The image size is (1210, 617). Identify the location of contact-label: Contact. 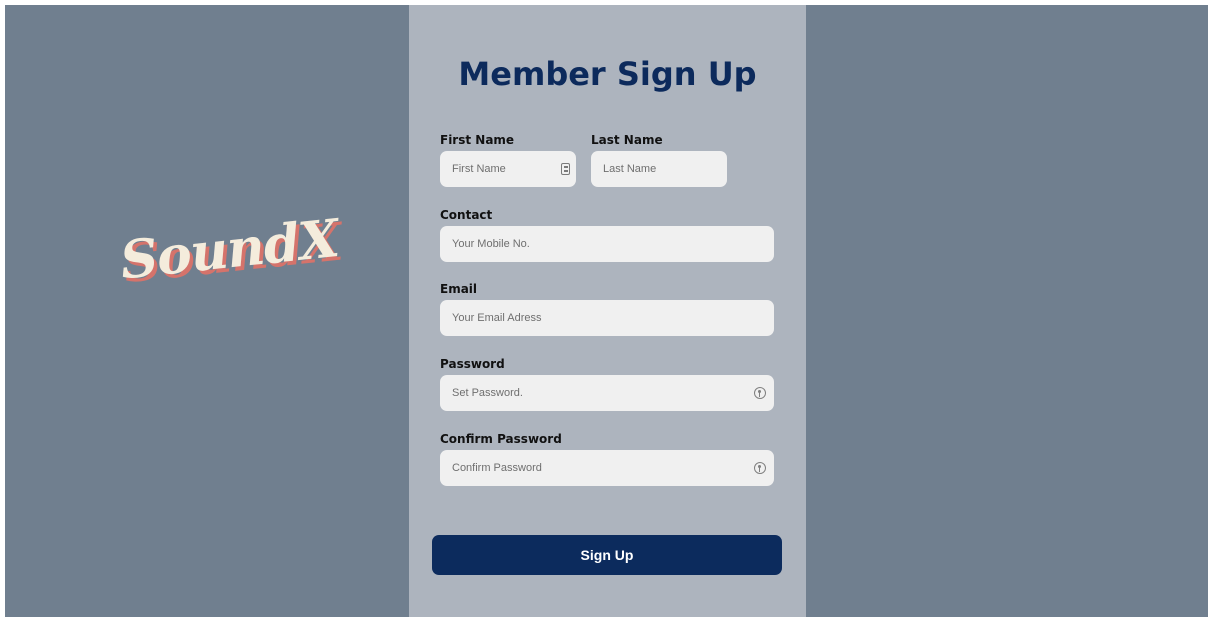
(466, 215).